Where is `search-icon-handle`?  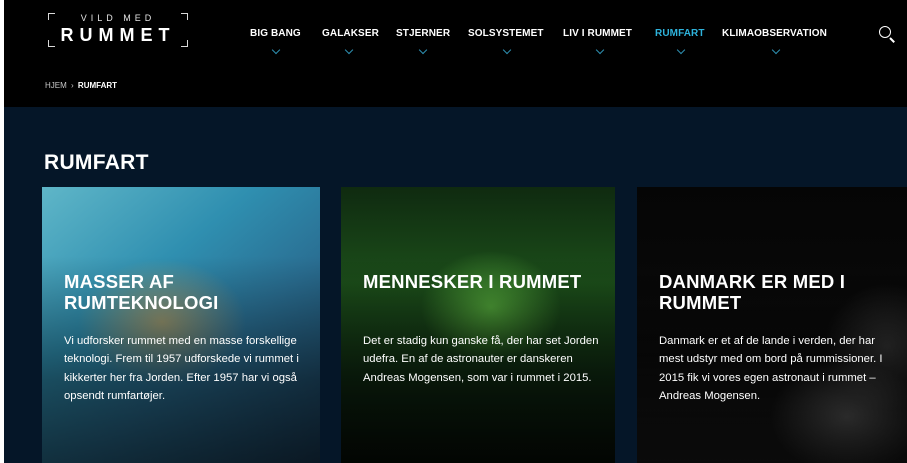 search-icon-handle is located at coordinates (892, 40).